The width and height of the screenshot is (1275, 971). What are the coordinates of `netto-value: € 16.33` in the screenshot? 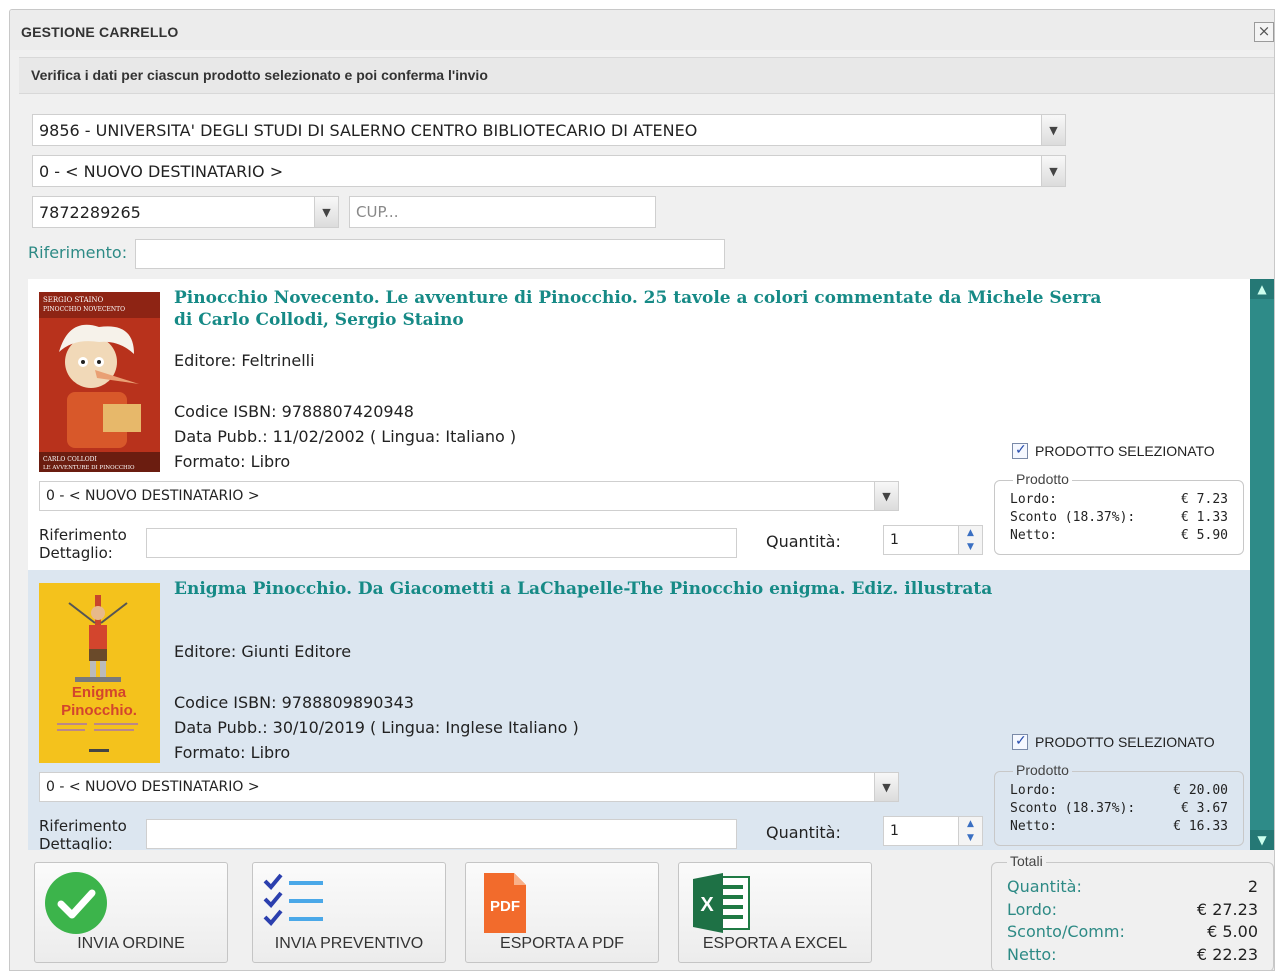 It's located at (1200, 826).